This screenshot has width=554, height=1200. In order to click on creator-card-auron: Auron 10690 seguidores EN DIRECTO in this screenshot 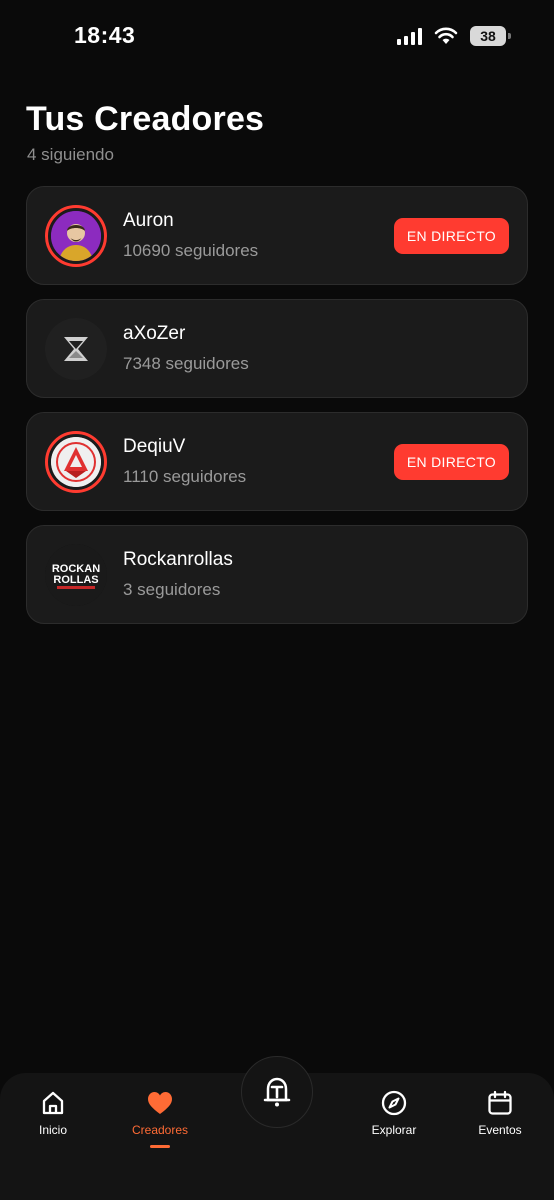, I will do `click(277, 235)`.